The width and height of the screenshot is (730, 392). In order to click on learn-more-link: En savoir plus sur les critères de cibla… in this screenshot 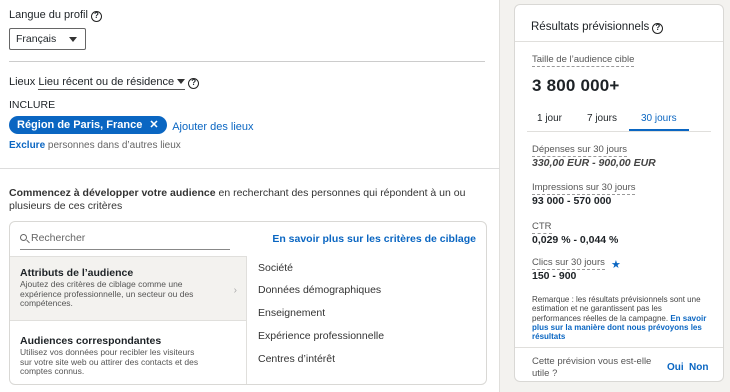, I will do `click(374, 239)`.